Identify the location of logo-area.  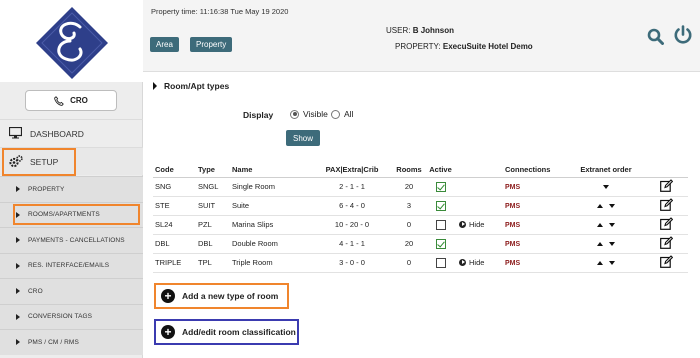
(71, 41).